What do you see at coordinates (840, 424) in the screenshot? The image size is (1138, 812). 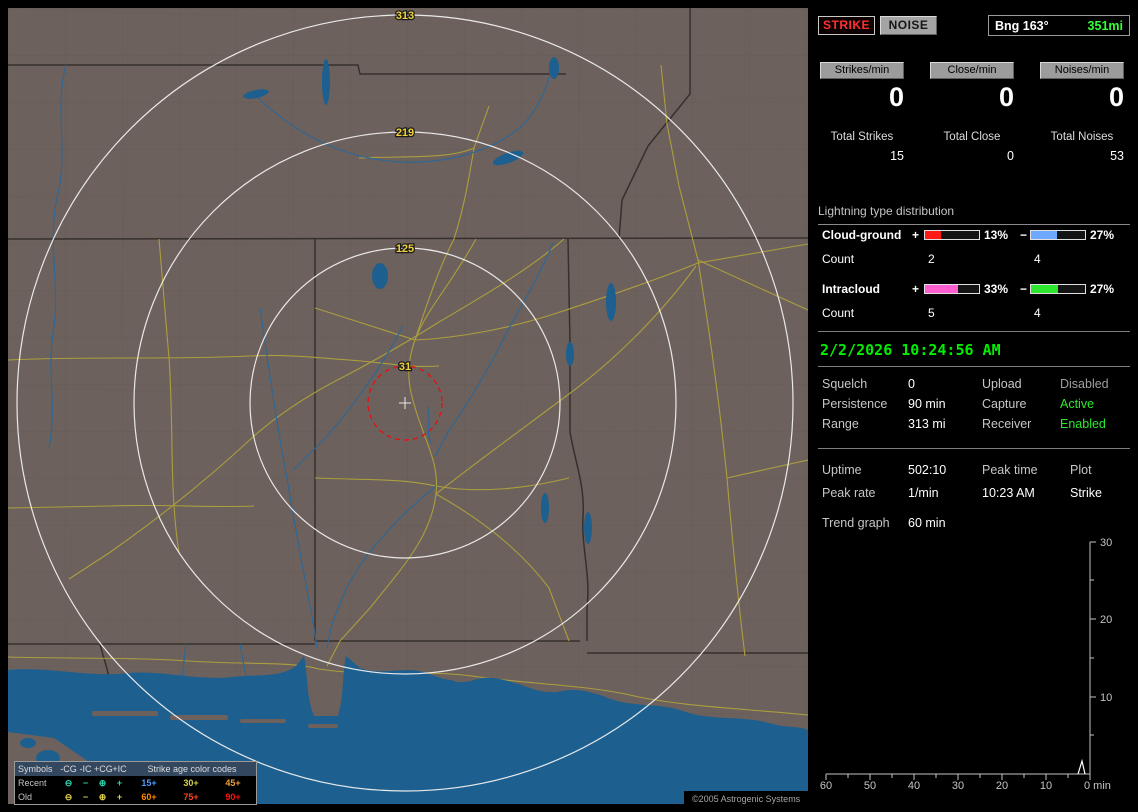 I see `range-label: Range` at bounding box center [840, 424].